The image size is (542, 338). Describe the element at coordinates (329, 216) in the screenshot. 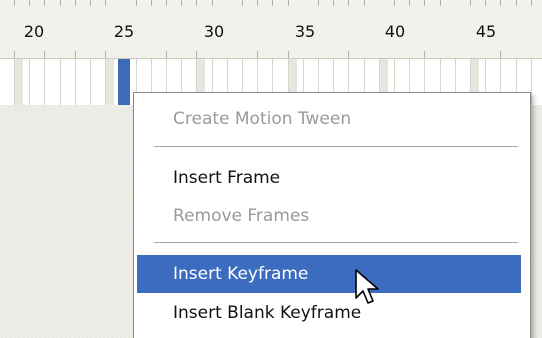

I see `menu-item-remove-frames: Remove Frames` at that location.